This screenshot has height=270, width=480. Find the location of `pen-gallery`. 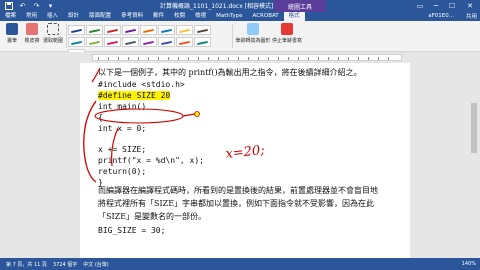

pen-gallery is located at coordinates (148, 41).